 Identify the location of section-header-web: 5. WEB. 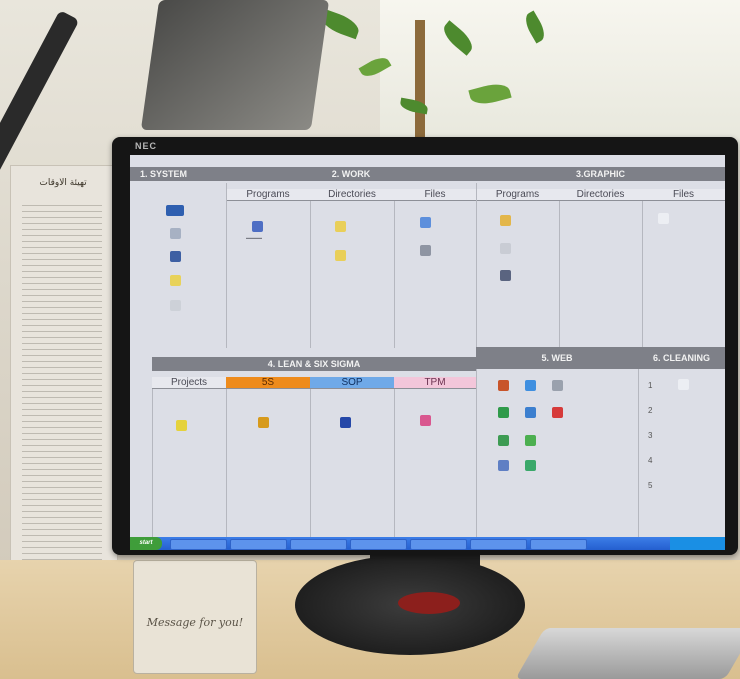
(557, 358).